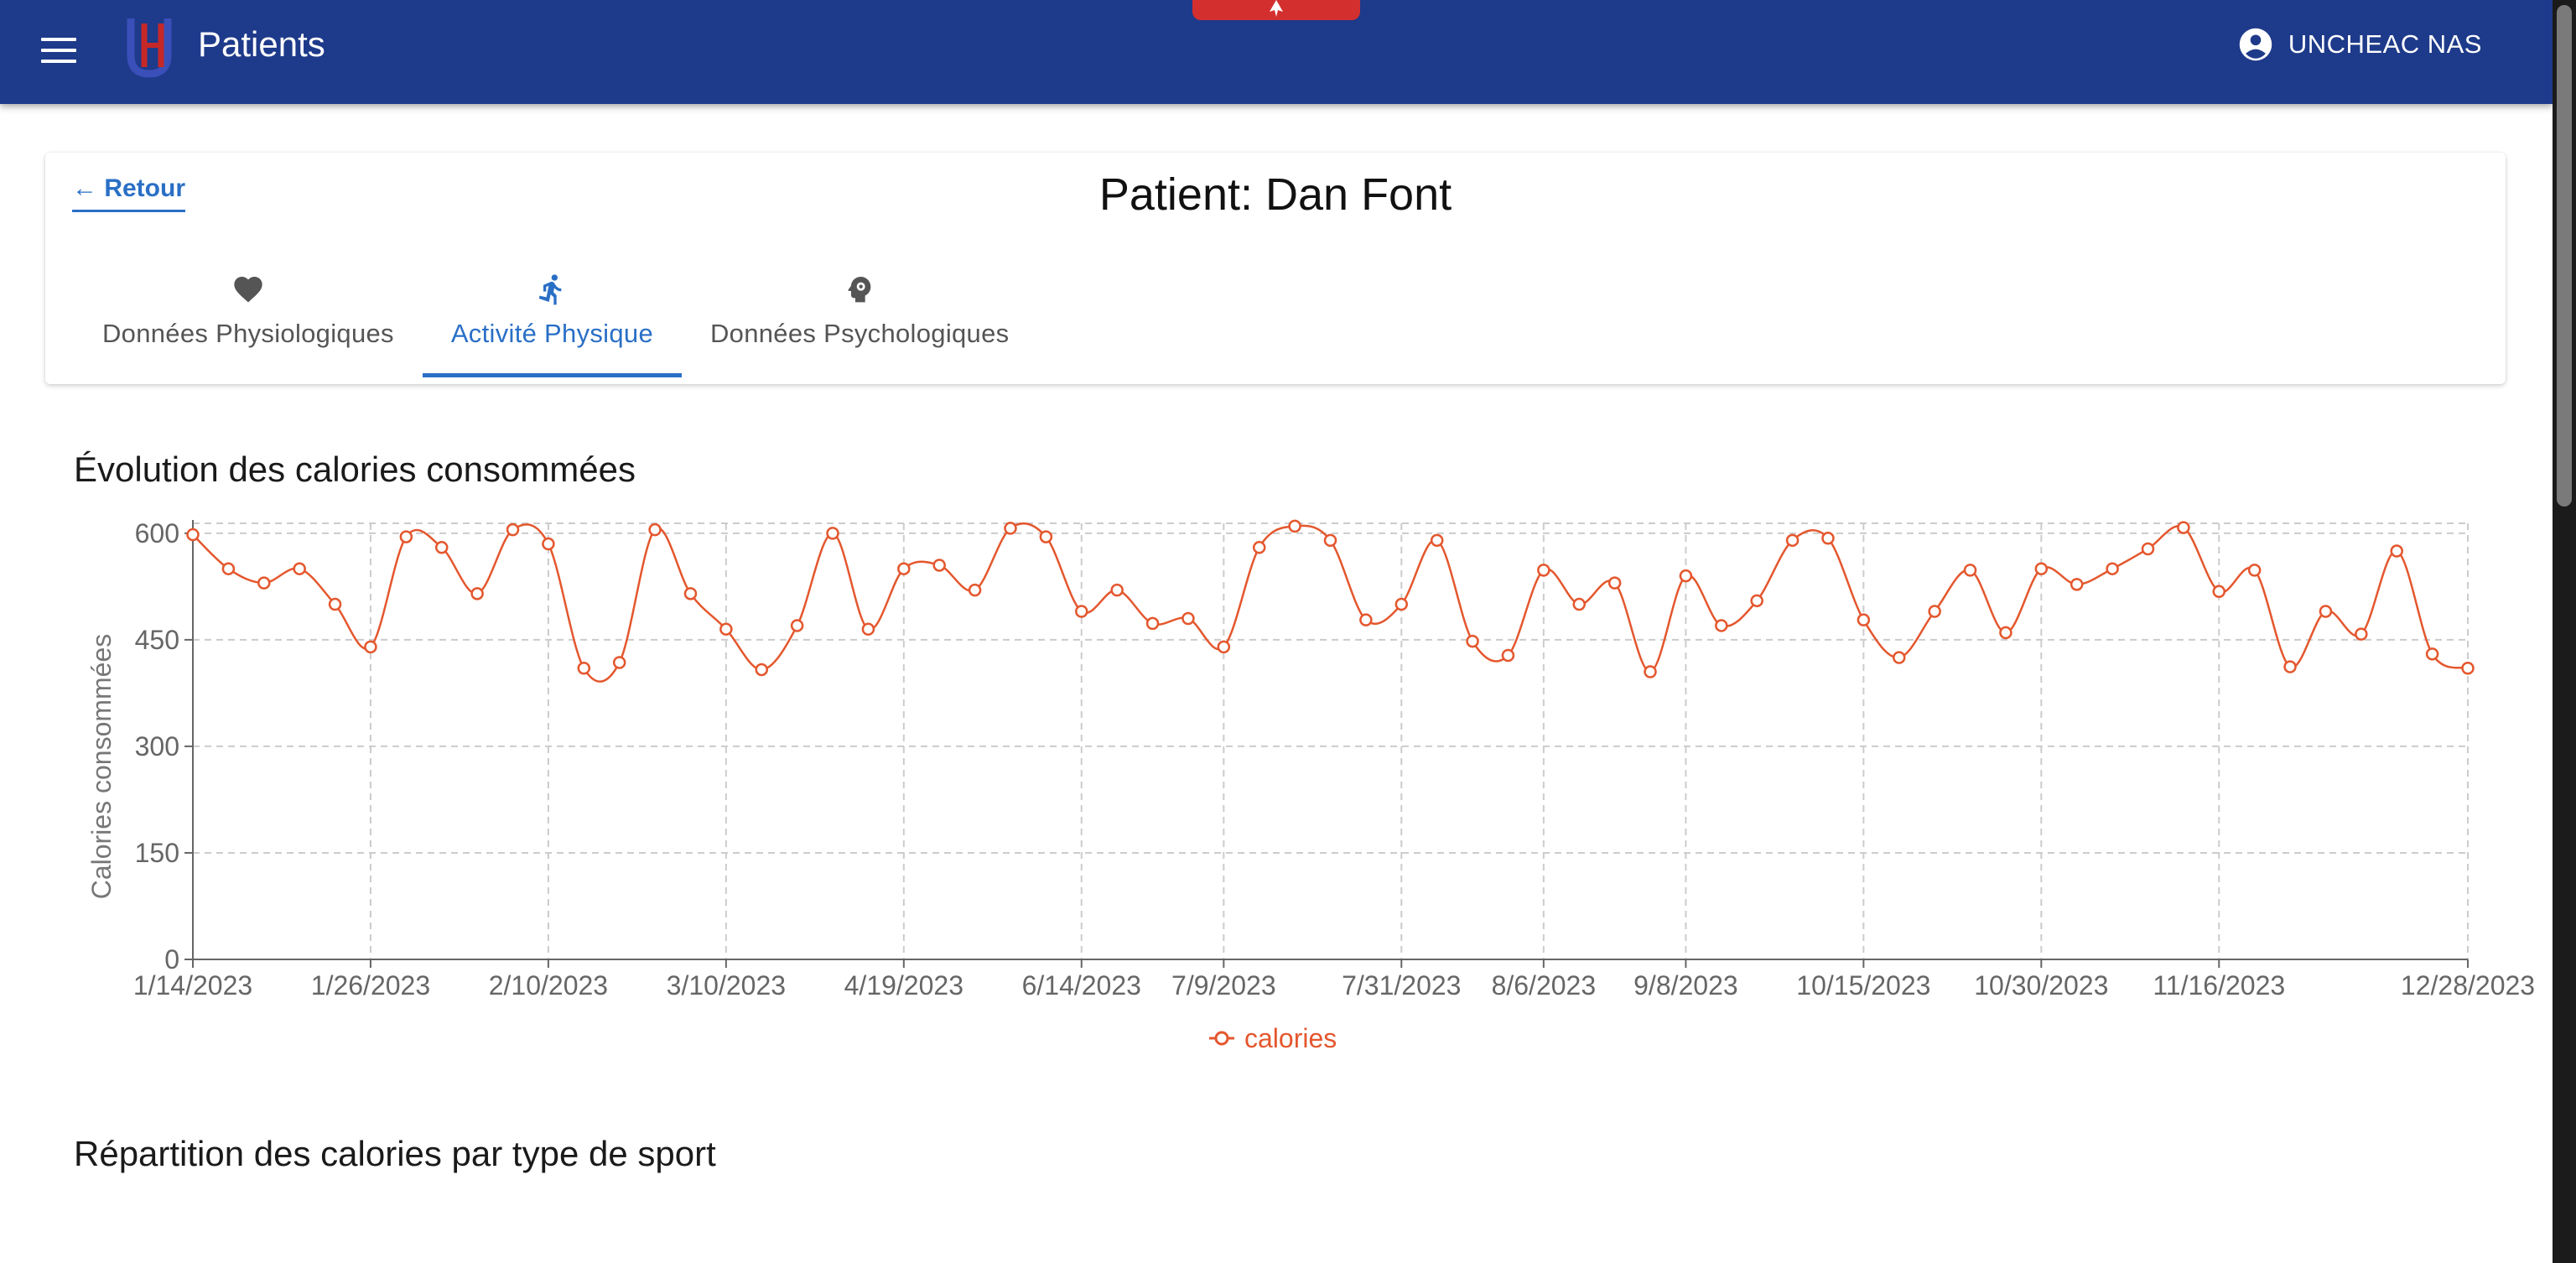 This screenshot has height=1263, width=2576. What do you see at coordinates (2041, 985) in the screenshot?
I see `x-tick-label: 10/30/2023` at bounding box center [2041, 985].